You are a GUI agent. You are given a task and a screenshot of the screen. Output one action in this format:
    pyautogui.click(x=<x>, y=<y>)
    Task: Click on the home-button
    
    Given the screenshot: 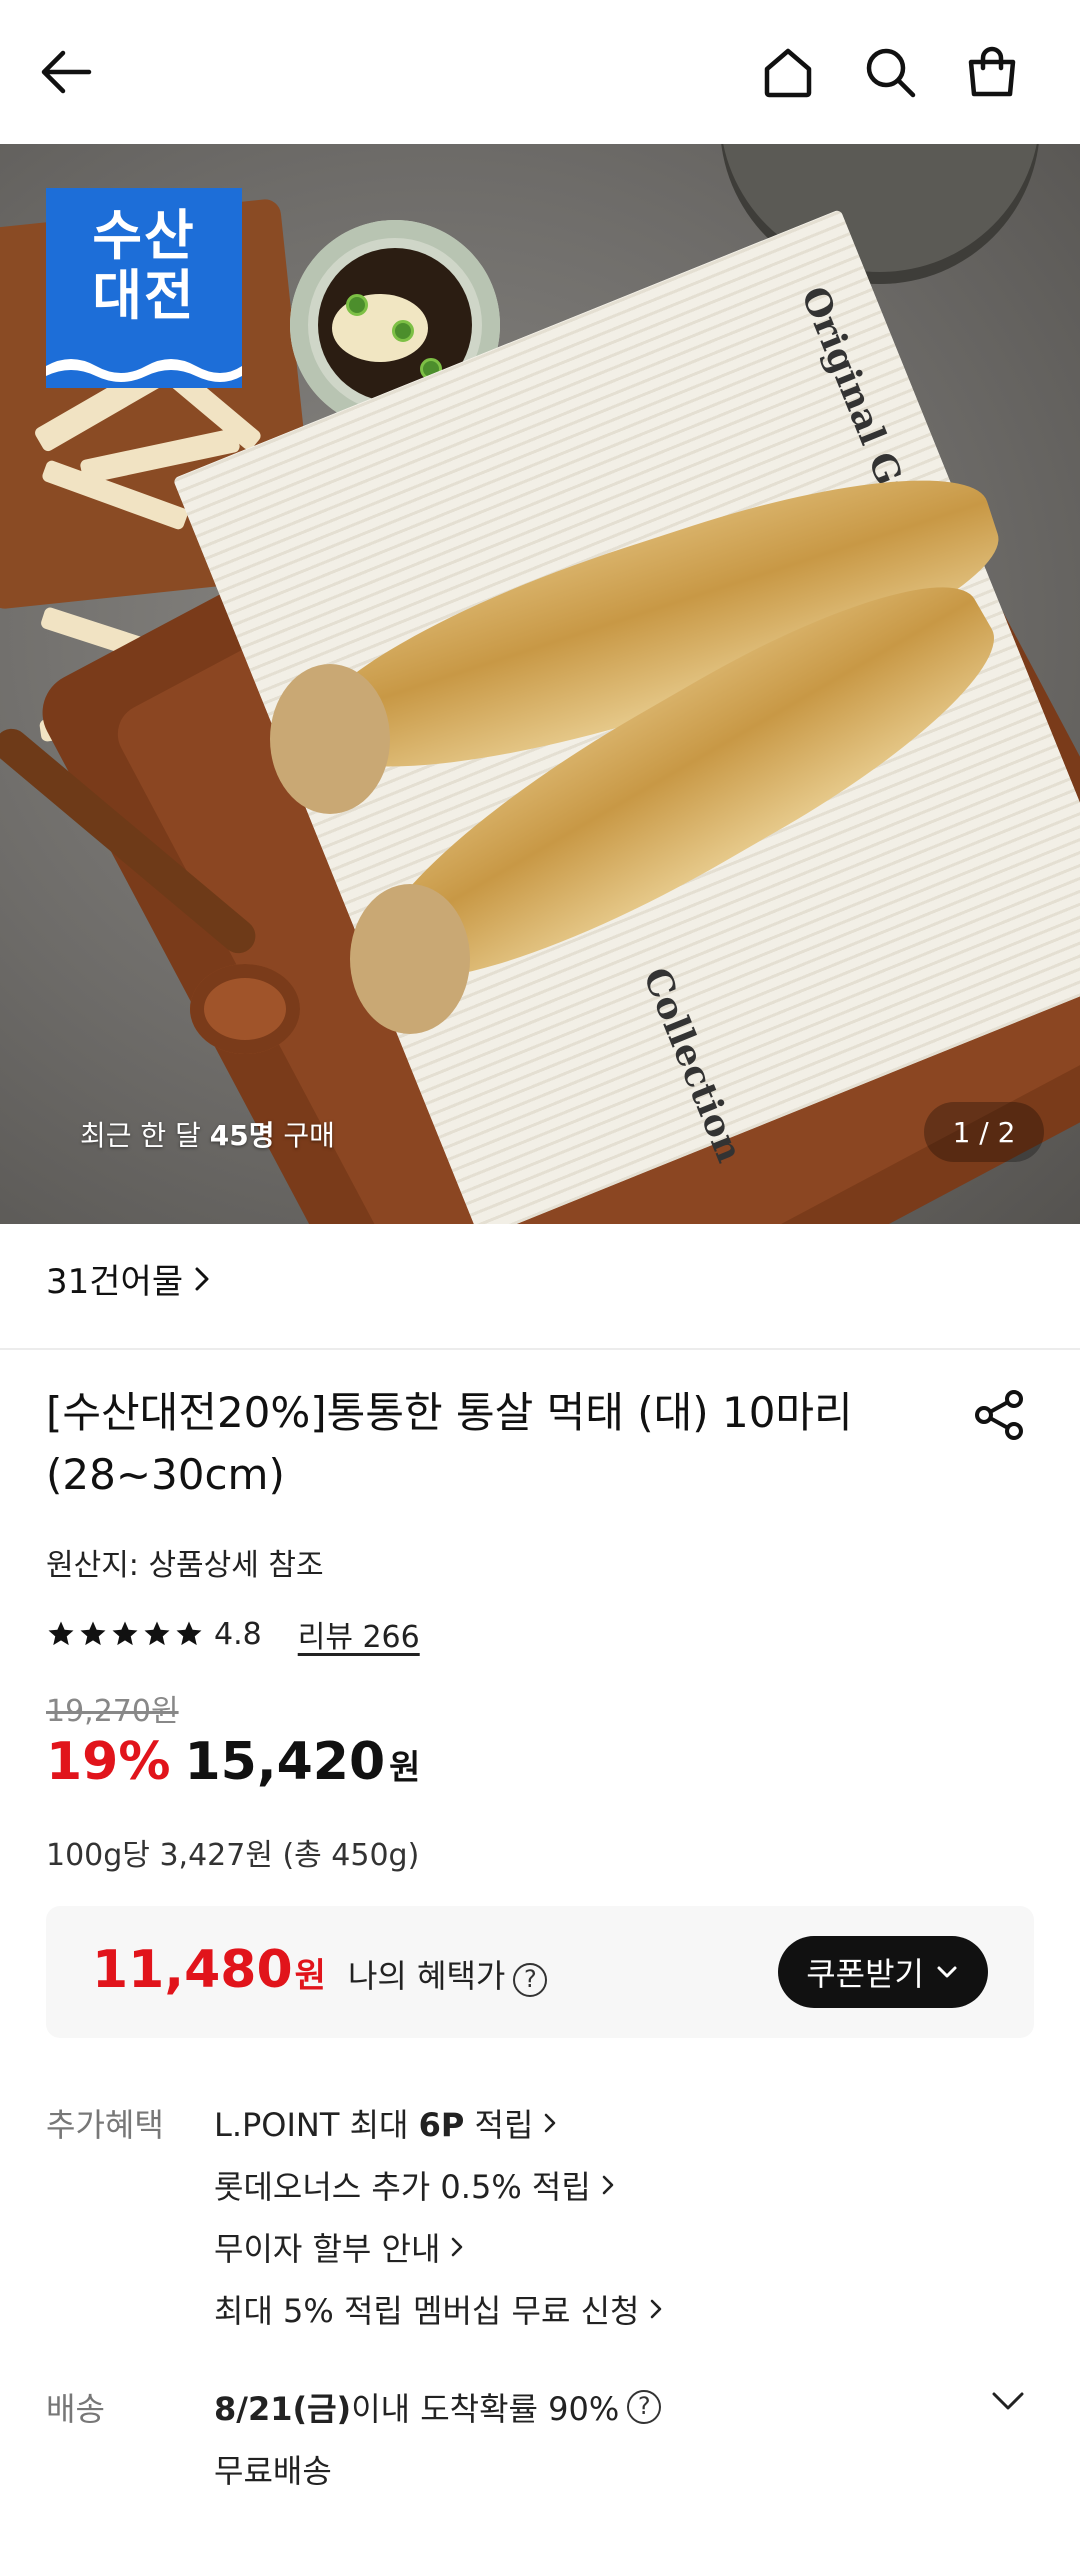 What is the action you would take?
    pyautogui.click(x=788, y=72)
    